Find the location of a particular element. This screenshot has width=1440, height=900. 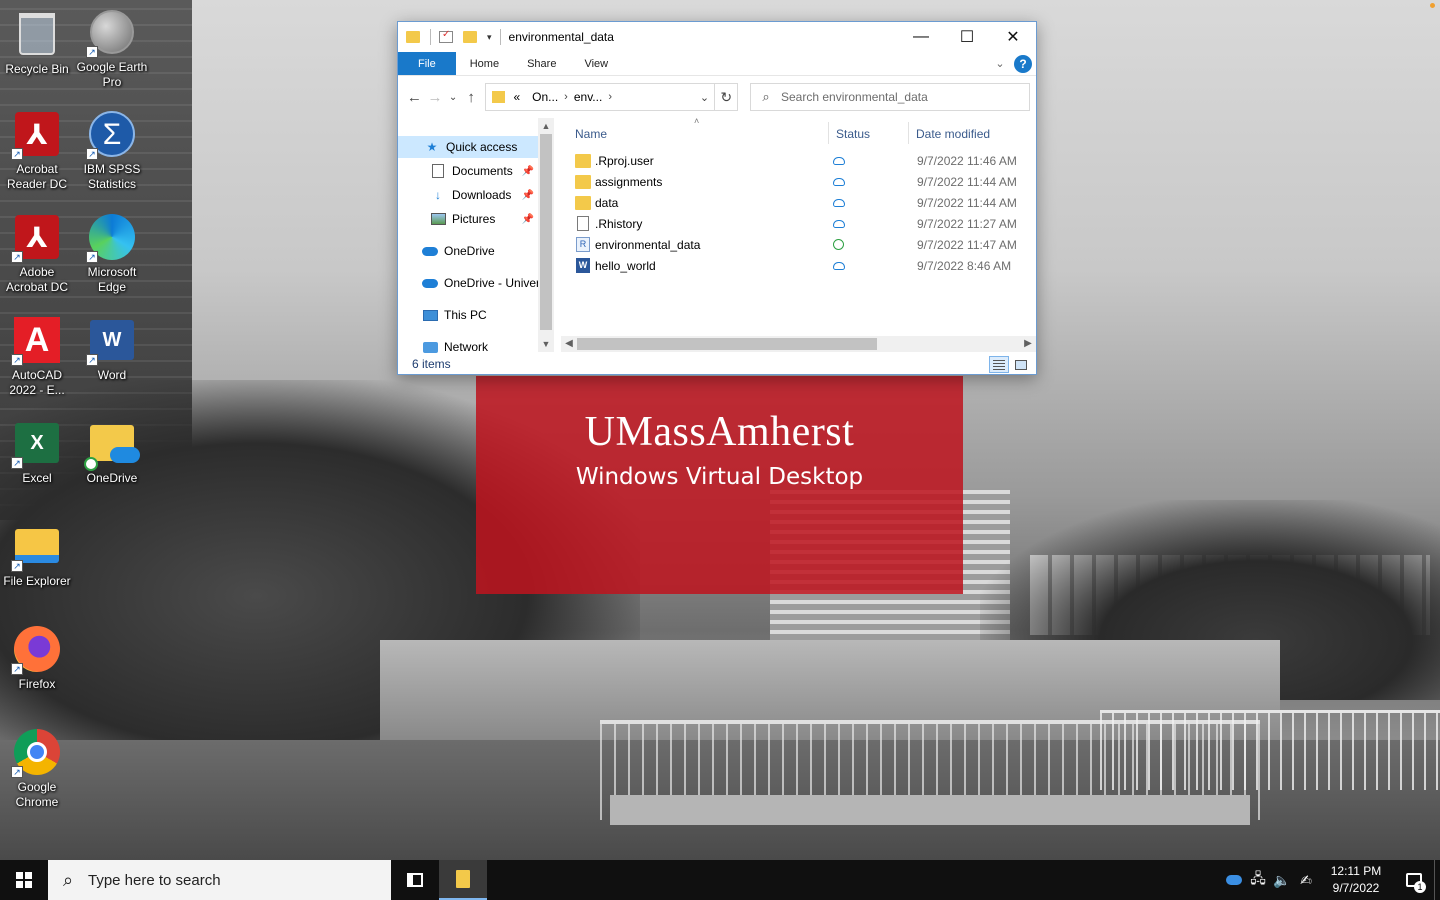

file-row: data 9/7/2022 11:44 AM is located at coordinates (798, 202).